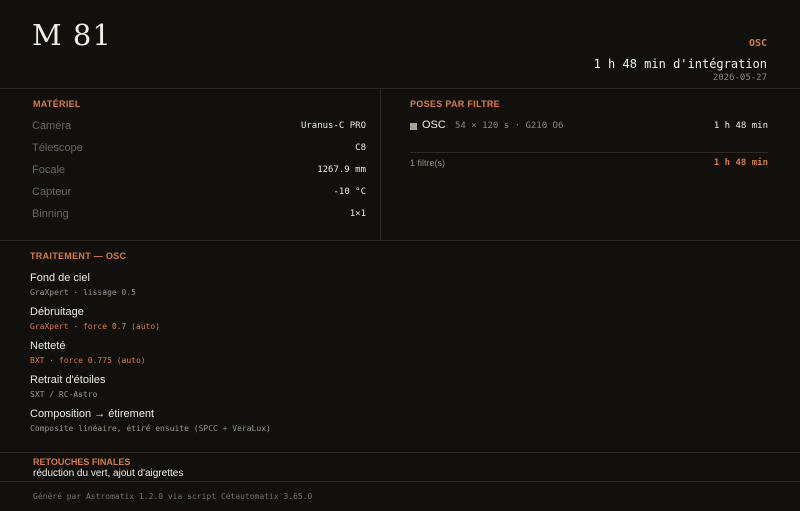  I want to click on step-title: Fond de ciel, so click(60, 278).